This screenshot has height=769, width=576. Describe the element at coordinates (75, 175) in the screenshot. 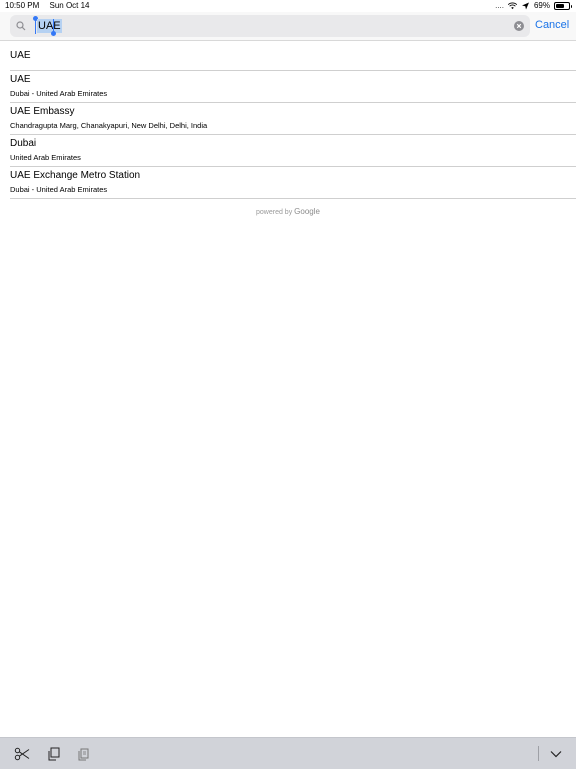

I see `result-title: UAE Exchange Metro Station` at that location.